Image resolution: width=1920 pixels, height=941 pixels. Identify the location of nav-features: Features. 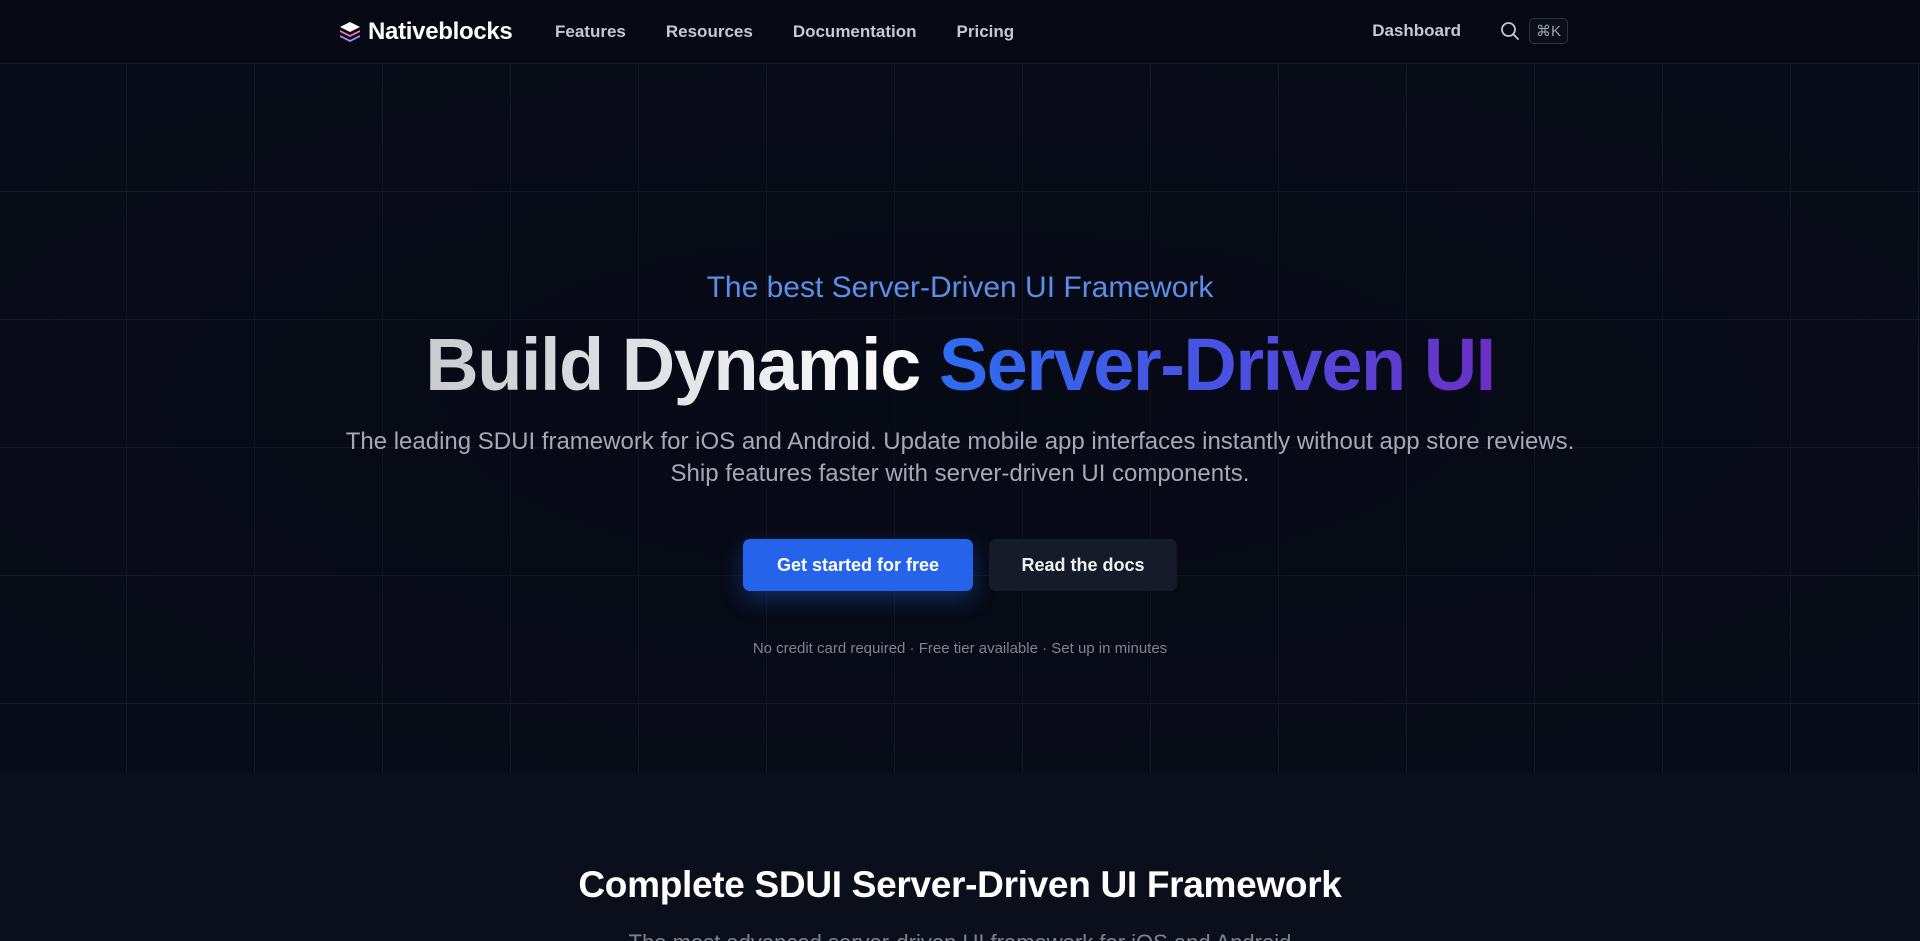
(590, 32).